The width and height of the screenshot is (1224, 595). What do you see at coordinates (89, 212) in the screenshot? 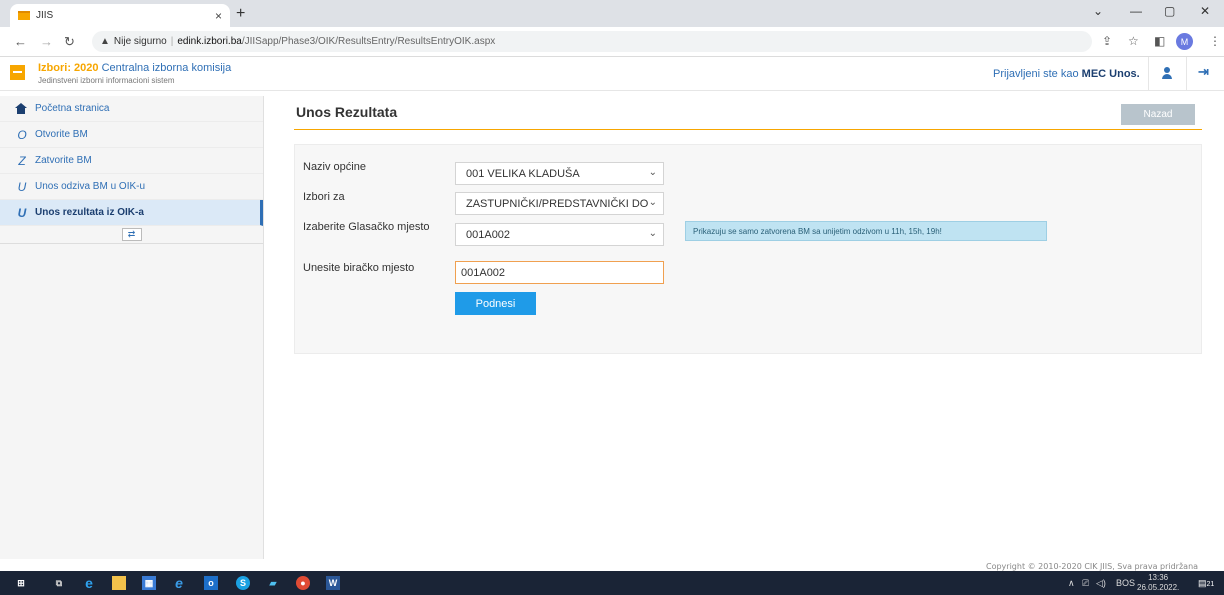
I see `sidebar-item-label: Unos rezultata iz OIK-a` at bounding box center [89, 212].